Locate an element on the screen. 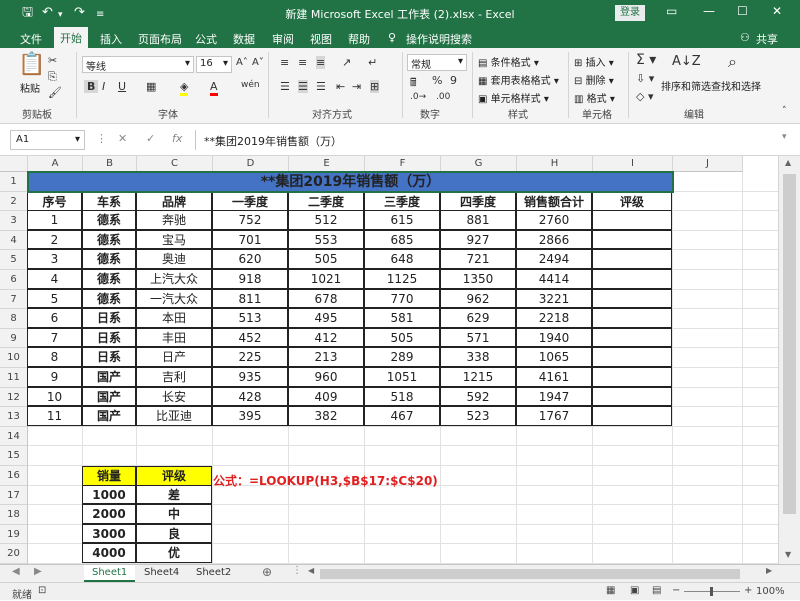 This screenshot has width=800, height=601. table-cell: 571 is located at coordinates (478, 337).